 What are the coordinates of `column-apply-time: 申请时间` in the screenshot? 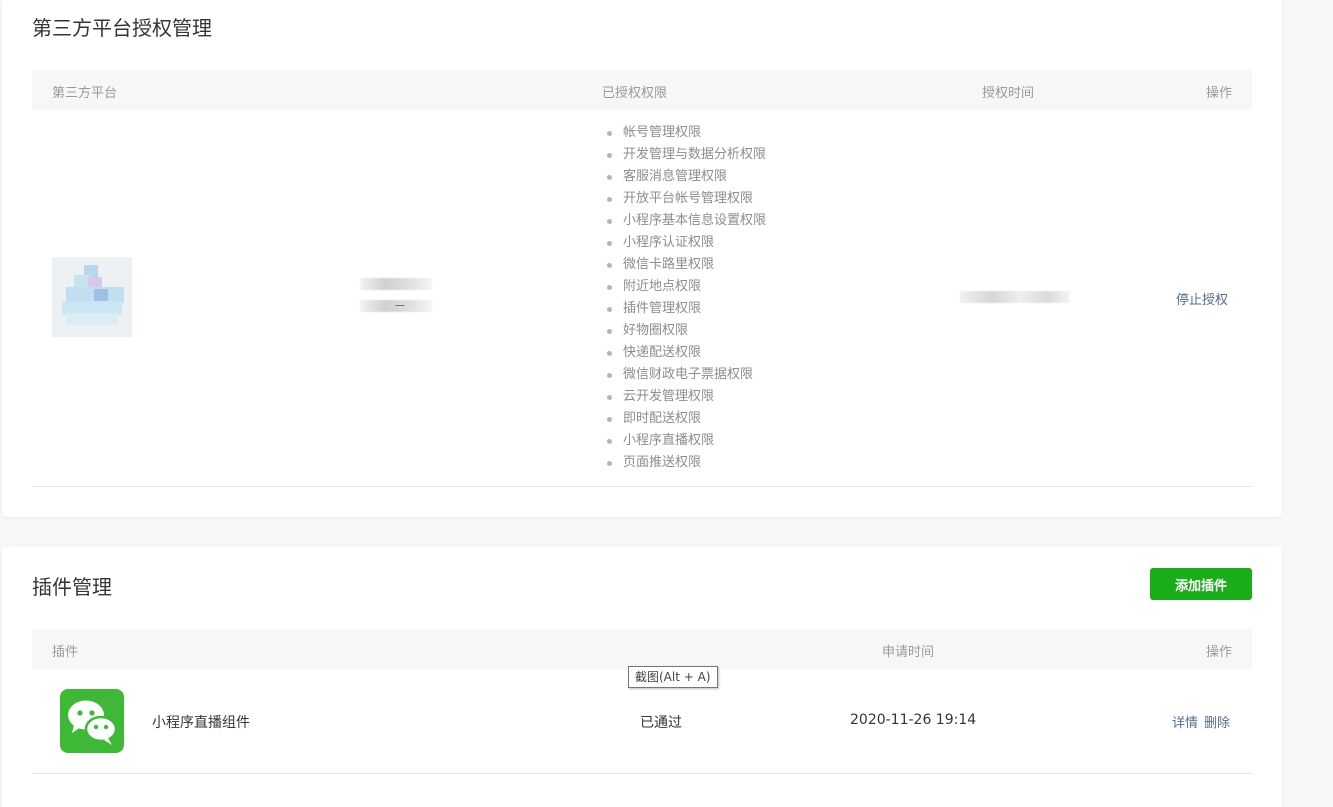 It's located at (908, 652).